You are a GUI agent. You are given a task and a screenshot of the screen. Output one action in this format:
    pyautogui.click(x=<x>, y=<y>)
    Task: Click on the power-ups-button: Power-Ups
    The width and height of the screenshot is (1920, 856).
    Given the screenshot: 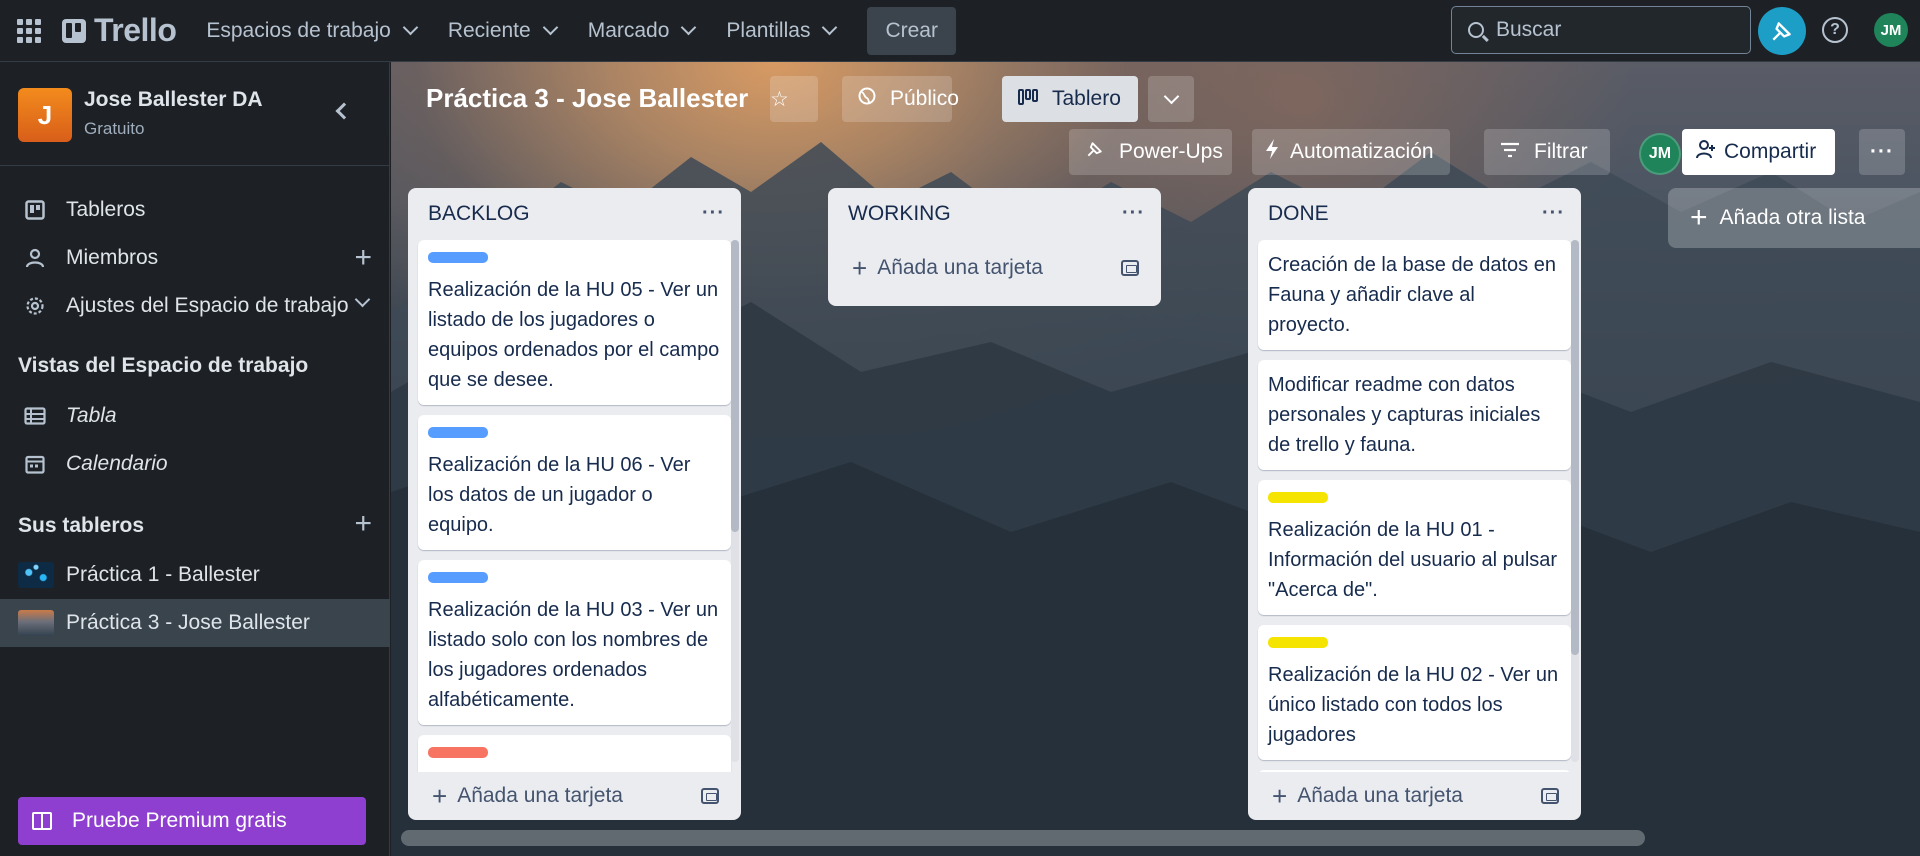 What is the action you would take?
    pyautogui.click(x=1150, y=152)
    